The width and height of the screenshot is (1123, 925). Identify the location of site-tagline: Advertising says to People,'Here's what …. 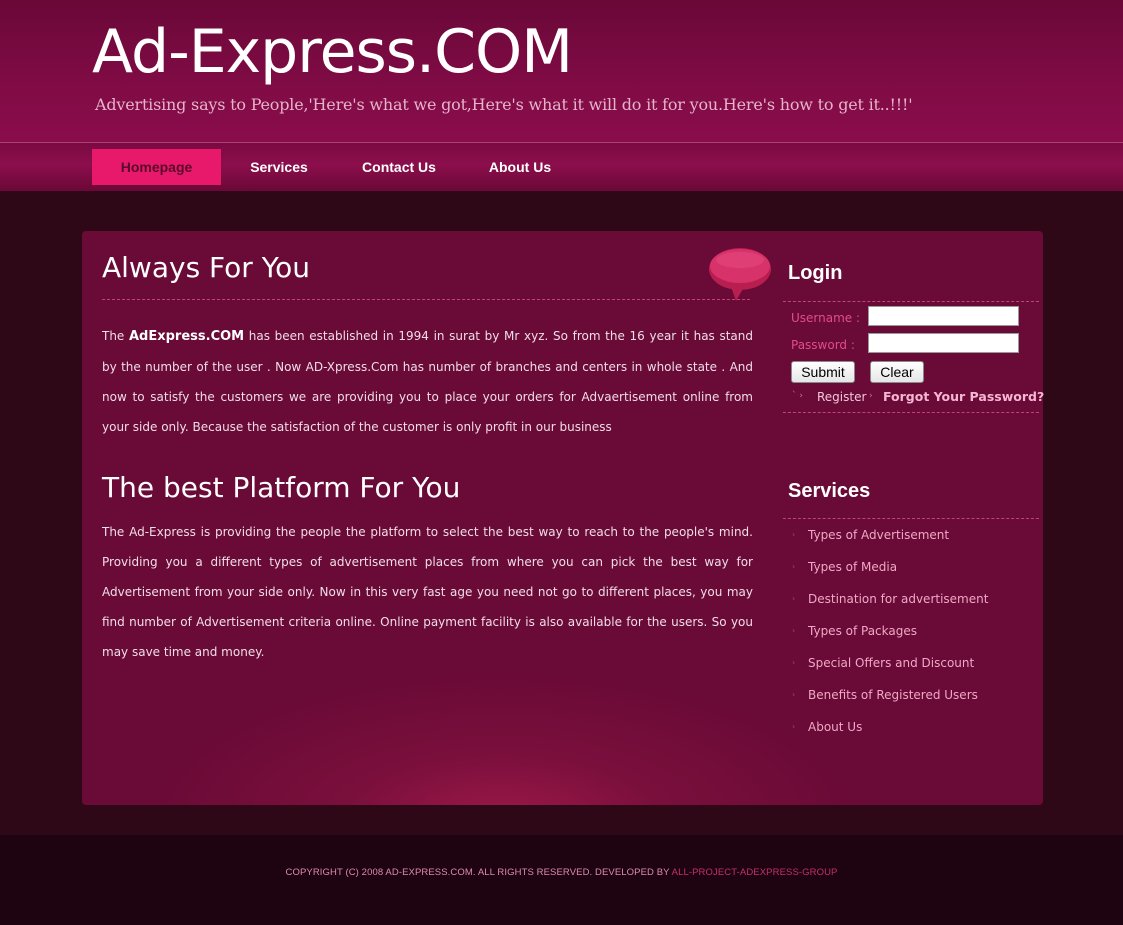
(504, 104).